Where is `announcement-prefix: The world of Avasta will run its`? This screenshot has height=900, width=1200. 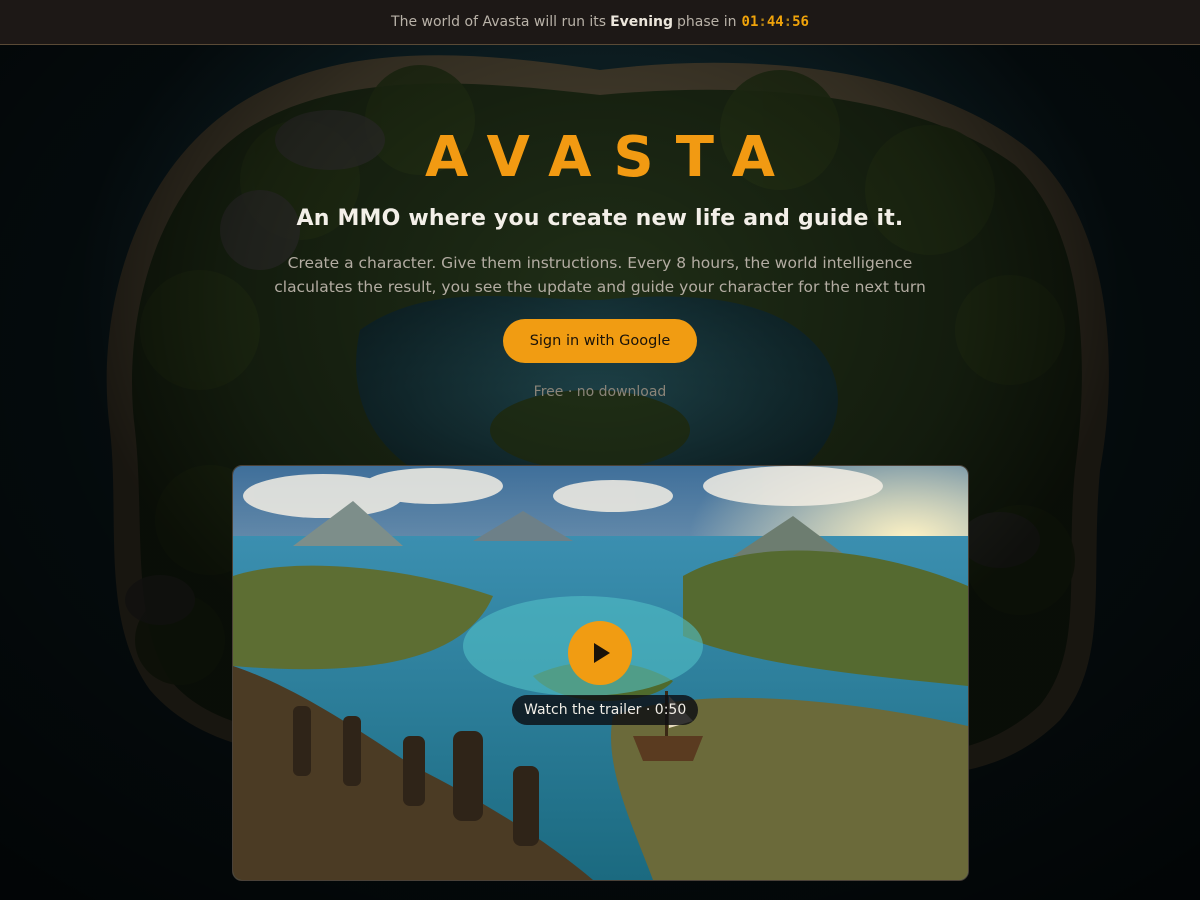
announcement-prefix: The world of Avasta will run its is located at coordinates (499, 22).